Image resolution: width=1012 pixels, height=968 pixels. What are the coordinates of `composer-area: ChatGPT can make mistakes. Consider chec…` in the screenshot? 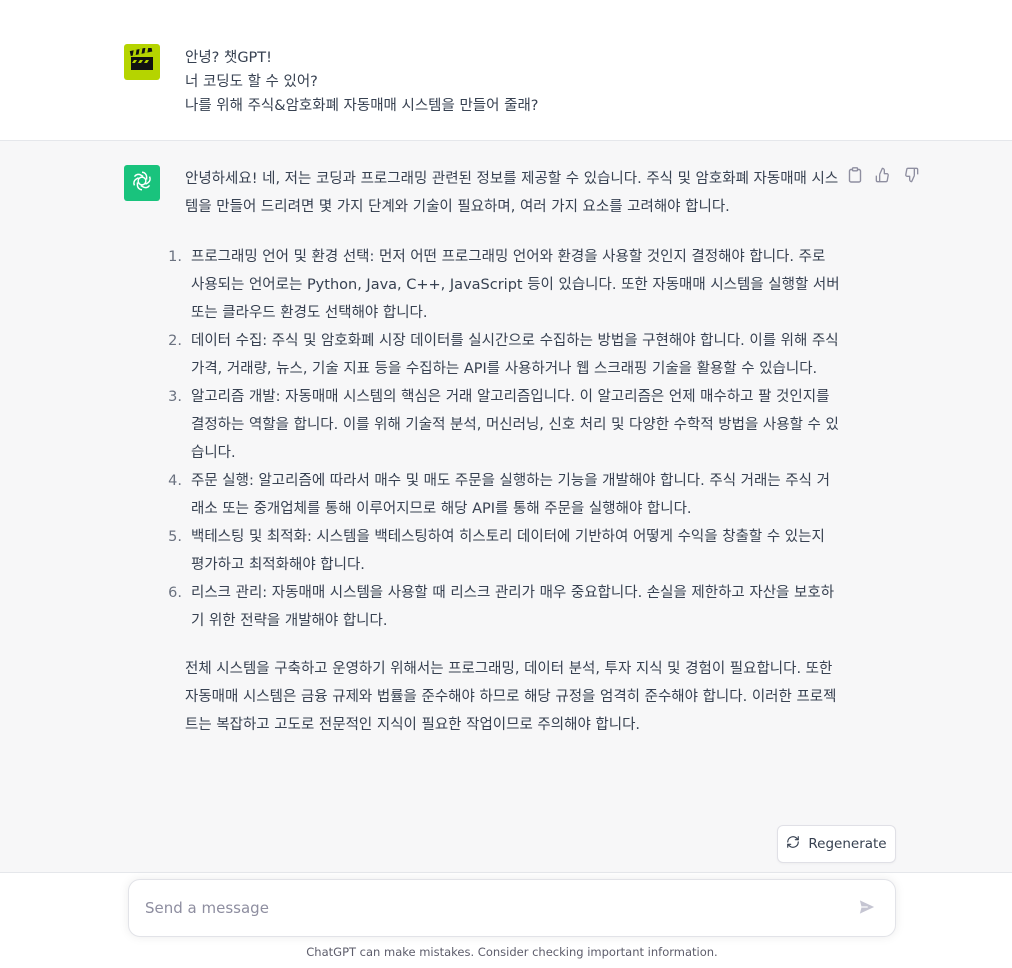 It's located at (506, 920).